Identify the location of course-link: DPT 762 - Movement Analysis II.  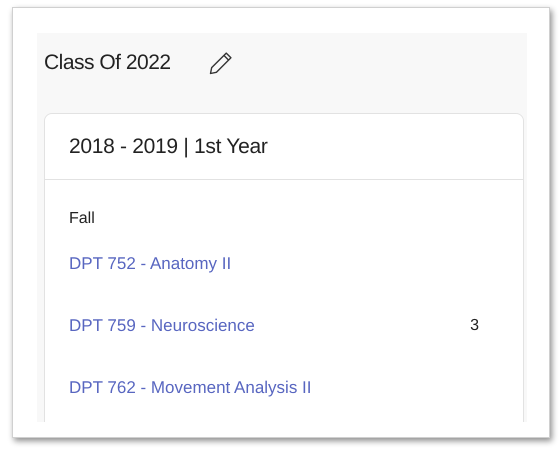
(190, 388).